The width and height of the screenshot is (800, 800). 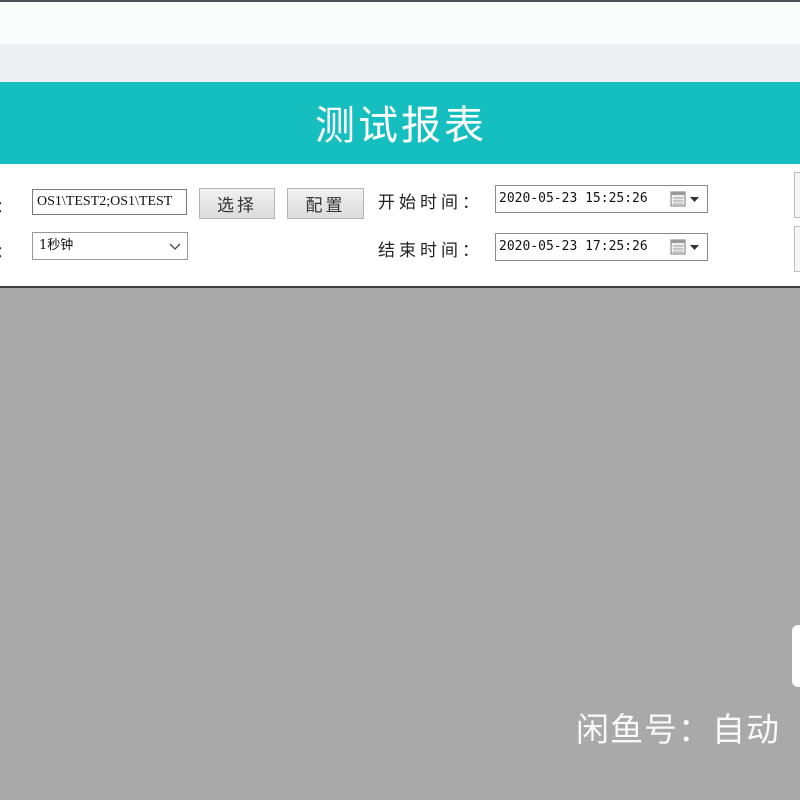 What do you see at coordinates (56, 245) in the screenshot?
I see `interval-selected-value: 1秒钟` at bounding box center [56, 245].